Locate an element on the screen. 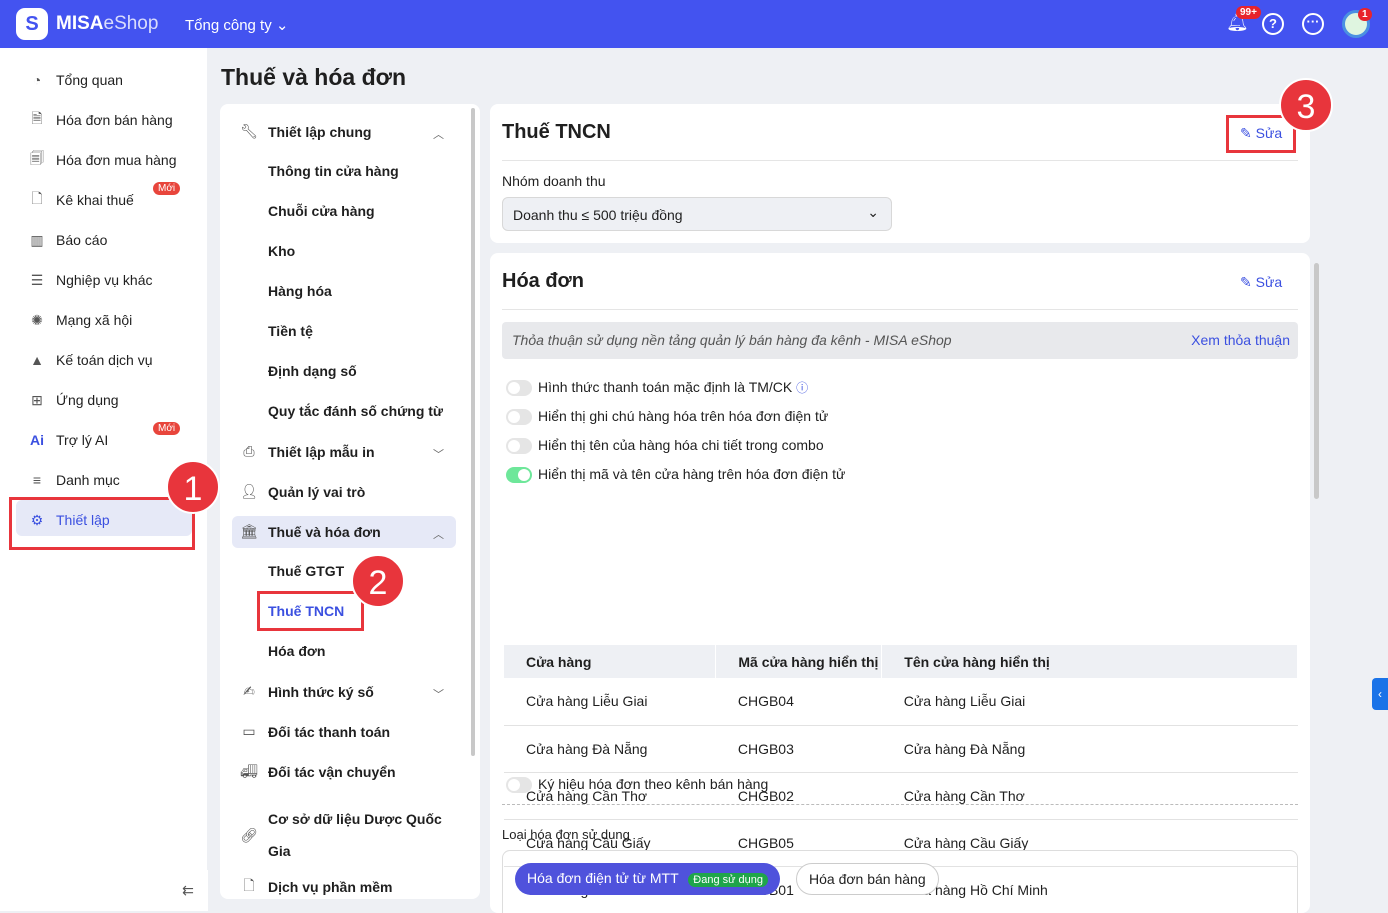 The image size is (1388, 913). menu-shipping: 🚚︎ Đối tác vận chuyển is located at coordinates (317, 771).